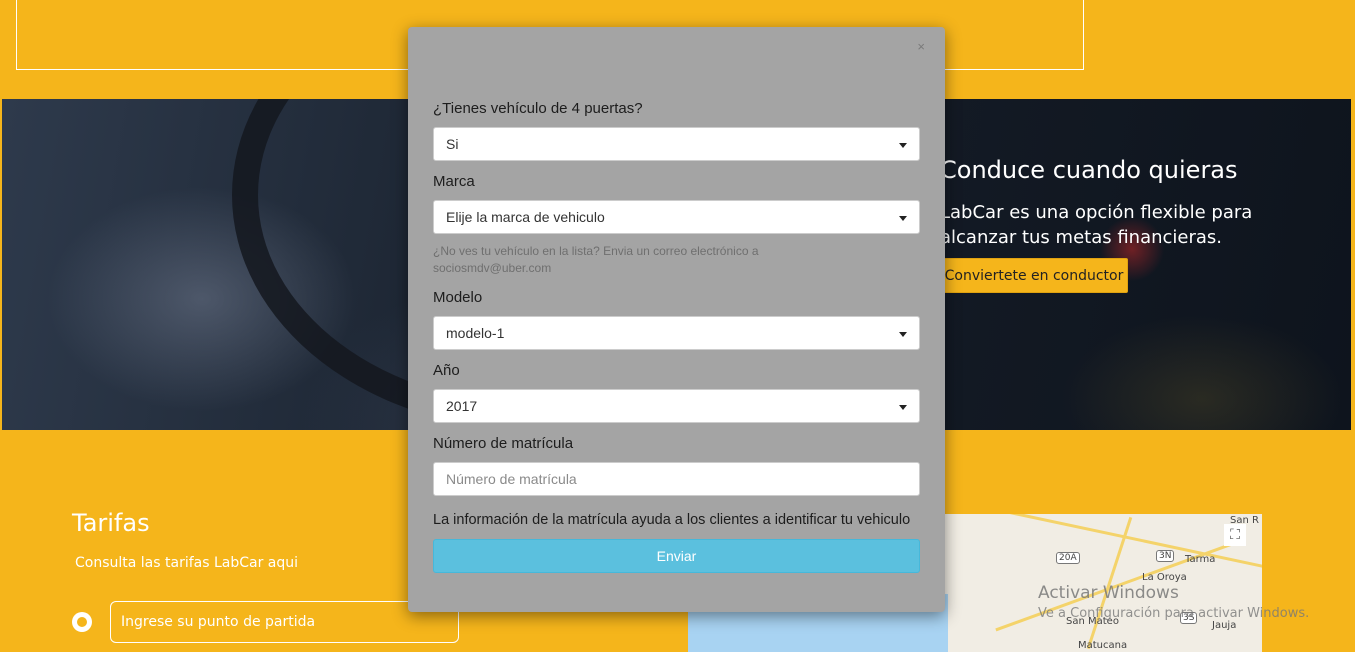 The image size is (1355, 652). I want to click on windows-activation-subtitle: Ve a Configuración para activar Windows., so click(1174, 613).